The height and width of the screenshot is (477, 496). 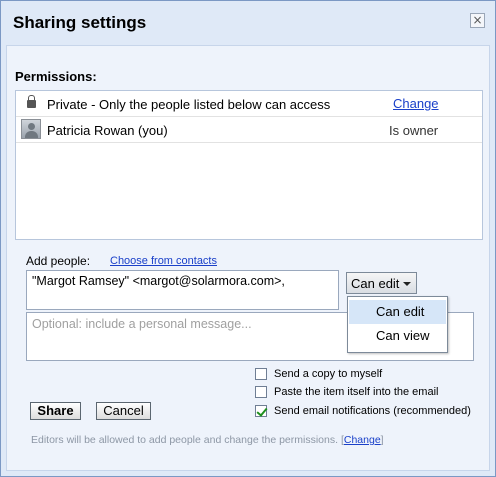 What do you see at coordinates (397, 312) in the screenshot?
I see `role-option-can-edit: Can edit` at bounding box center [397, 312].